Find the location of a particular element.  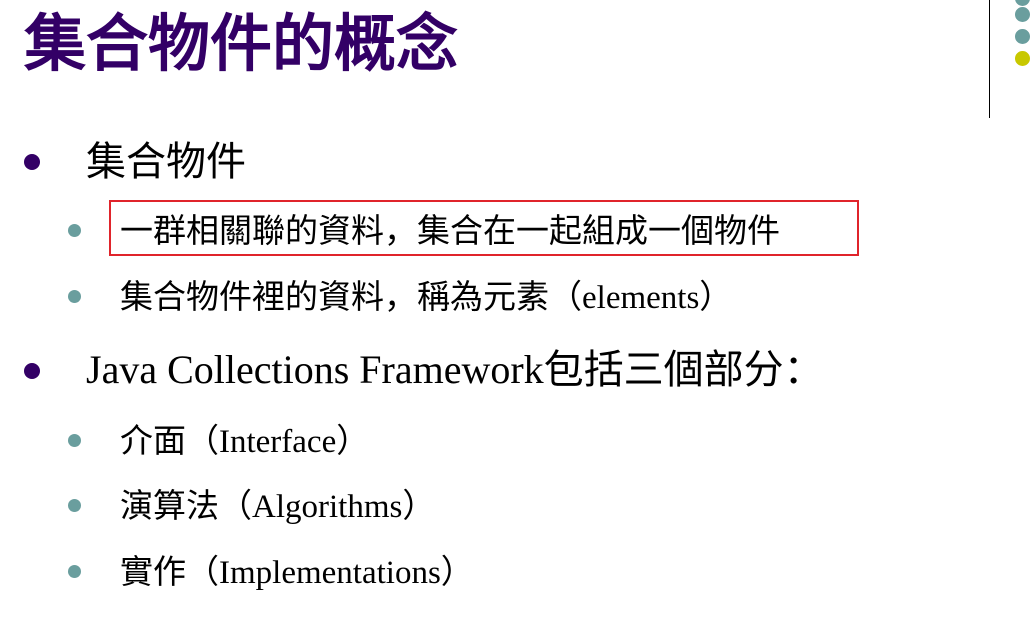

sub-bullet-text: 介面（Interface） is located at coordinates (245, 442).